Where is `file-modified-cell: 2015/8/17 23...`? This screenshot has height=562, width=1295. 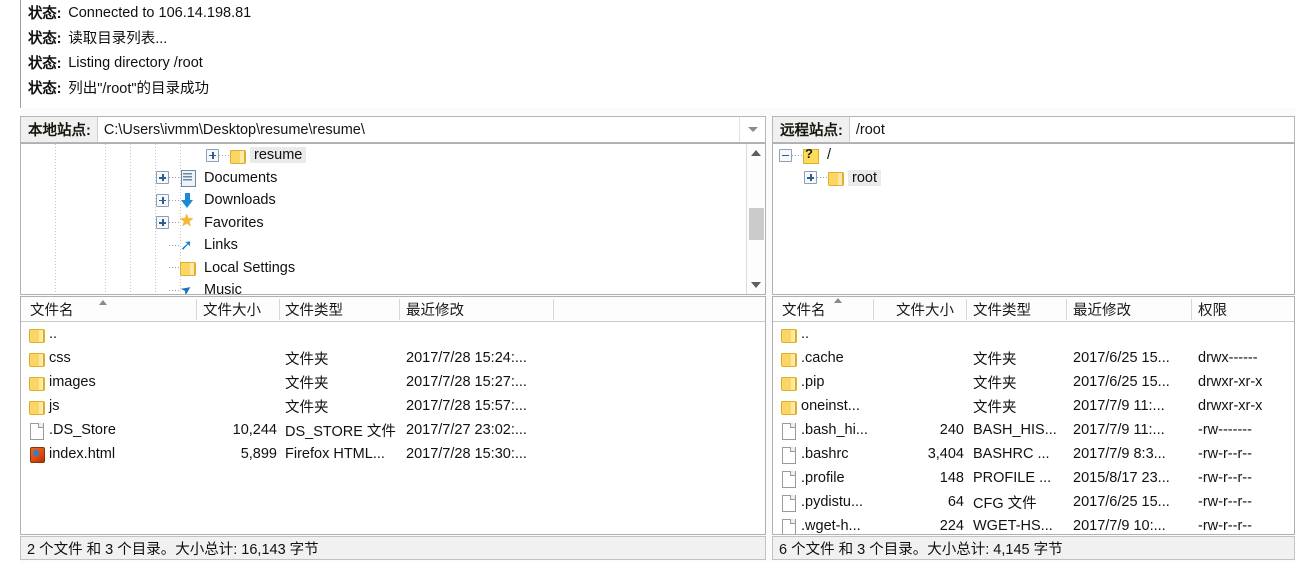
file-modified-cell: 2015/8/17 23... is located at coordinates (1121, 478).